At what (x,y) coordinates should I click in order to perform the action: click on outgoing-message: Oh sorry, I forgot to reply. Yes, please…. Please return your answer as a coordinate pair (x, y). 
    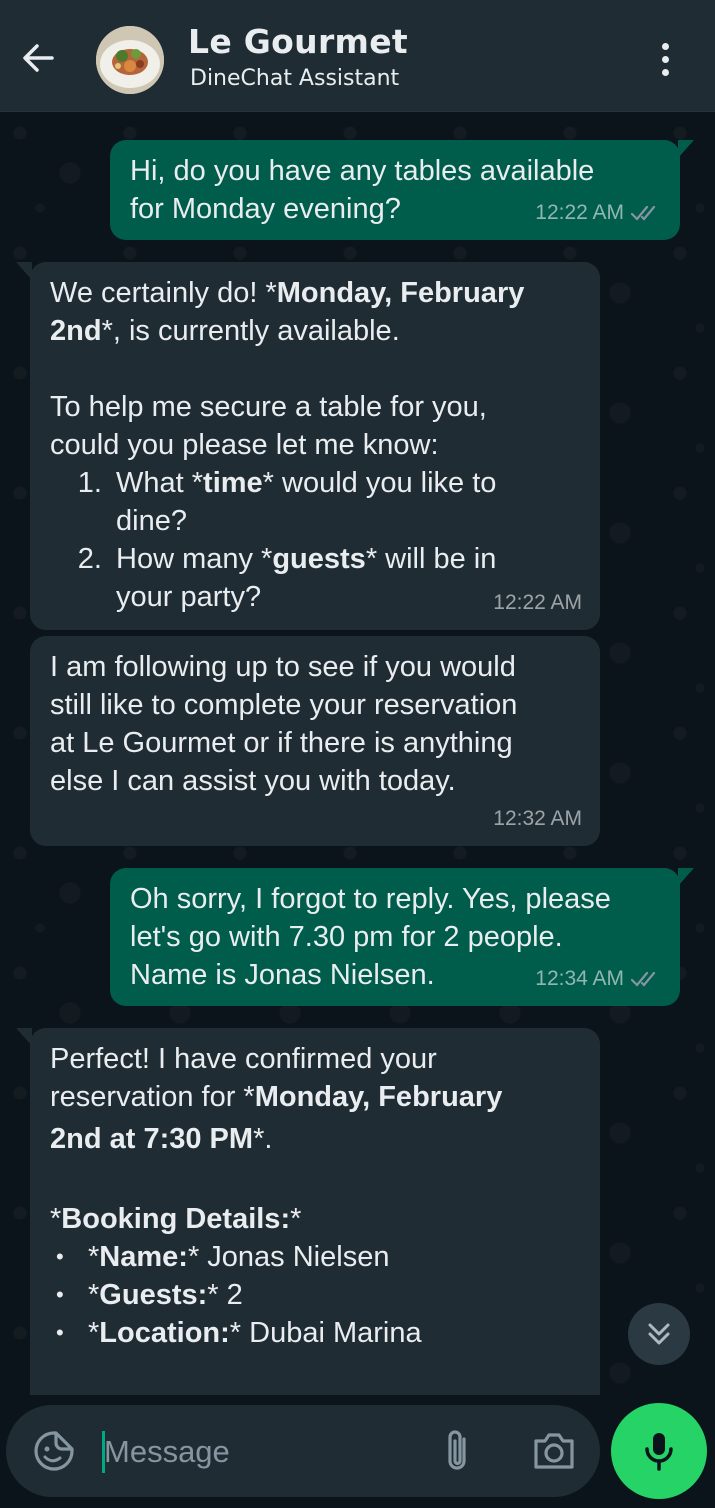
    Looking at the image, I should click on (402, 937).